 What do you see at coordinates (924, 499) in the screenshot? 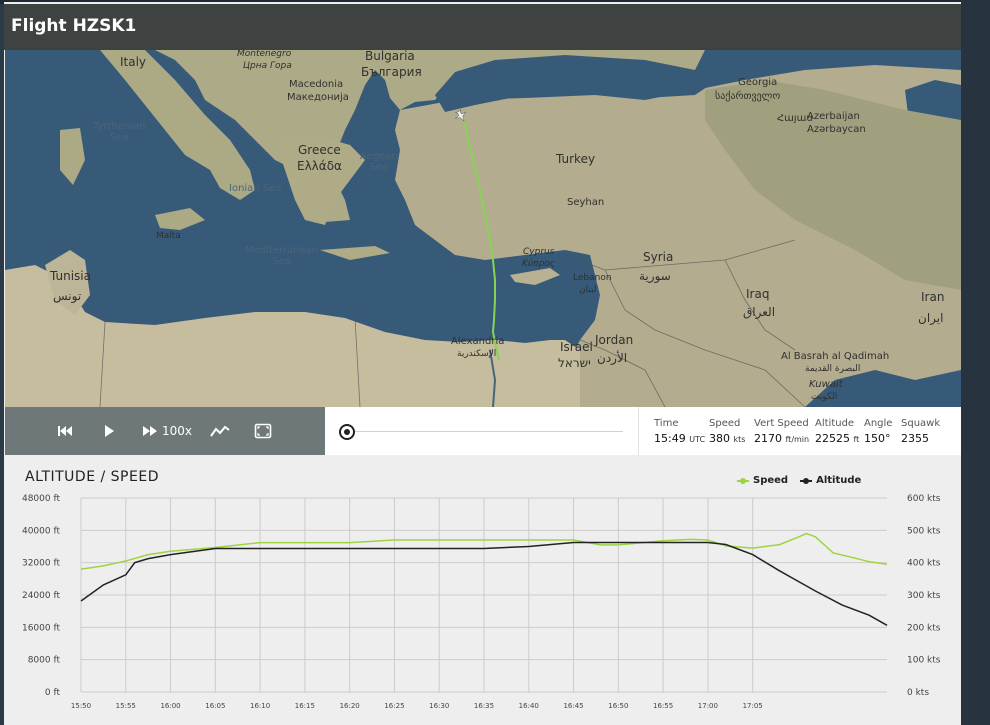
I see `y-right-tick-label: 600 kts` at bounding box center [924, 499].